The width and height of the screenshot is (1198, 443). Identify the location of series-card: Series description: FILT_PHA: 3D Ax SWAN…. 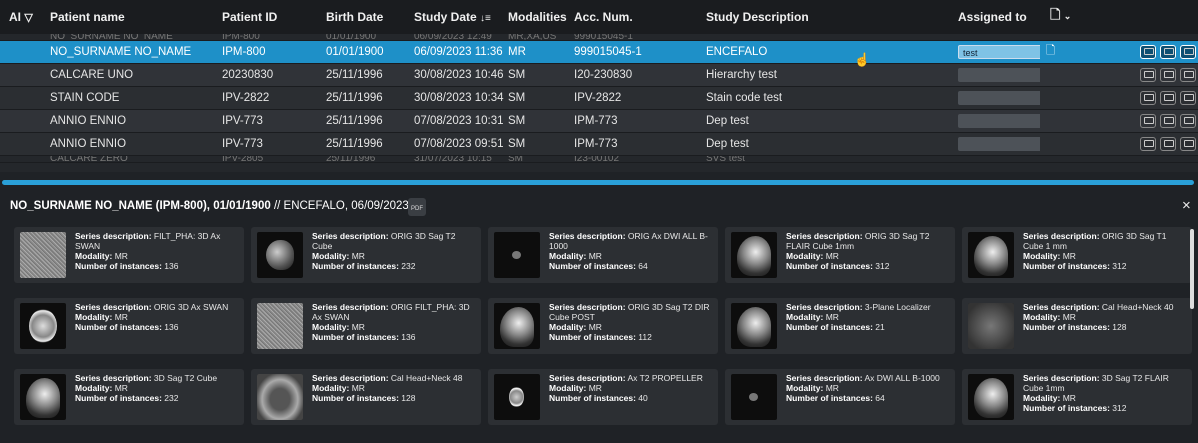
(129, 255).